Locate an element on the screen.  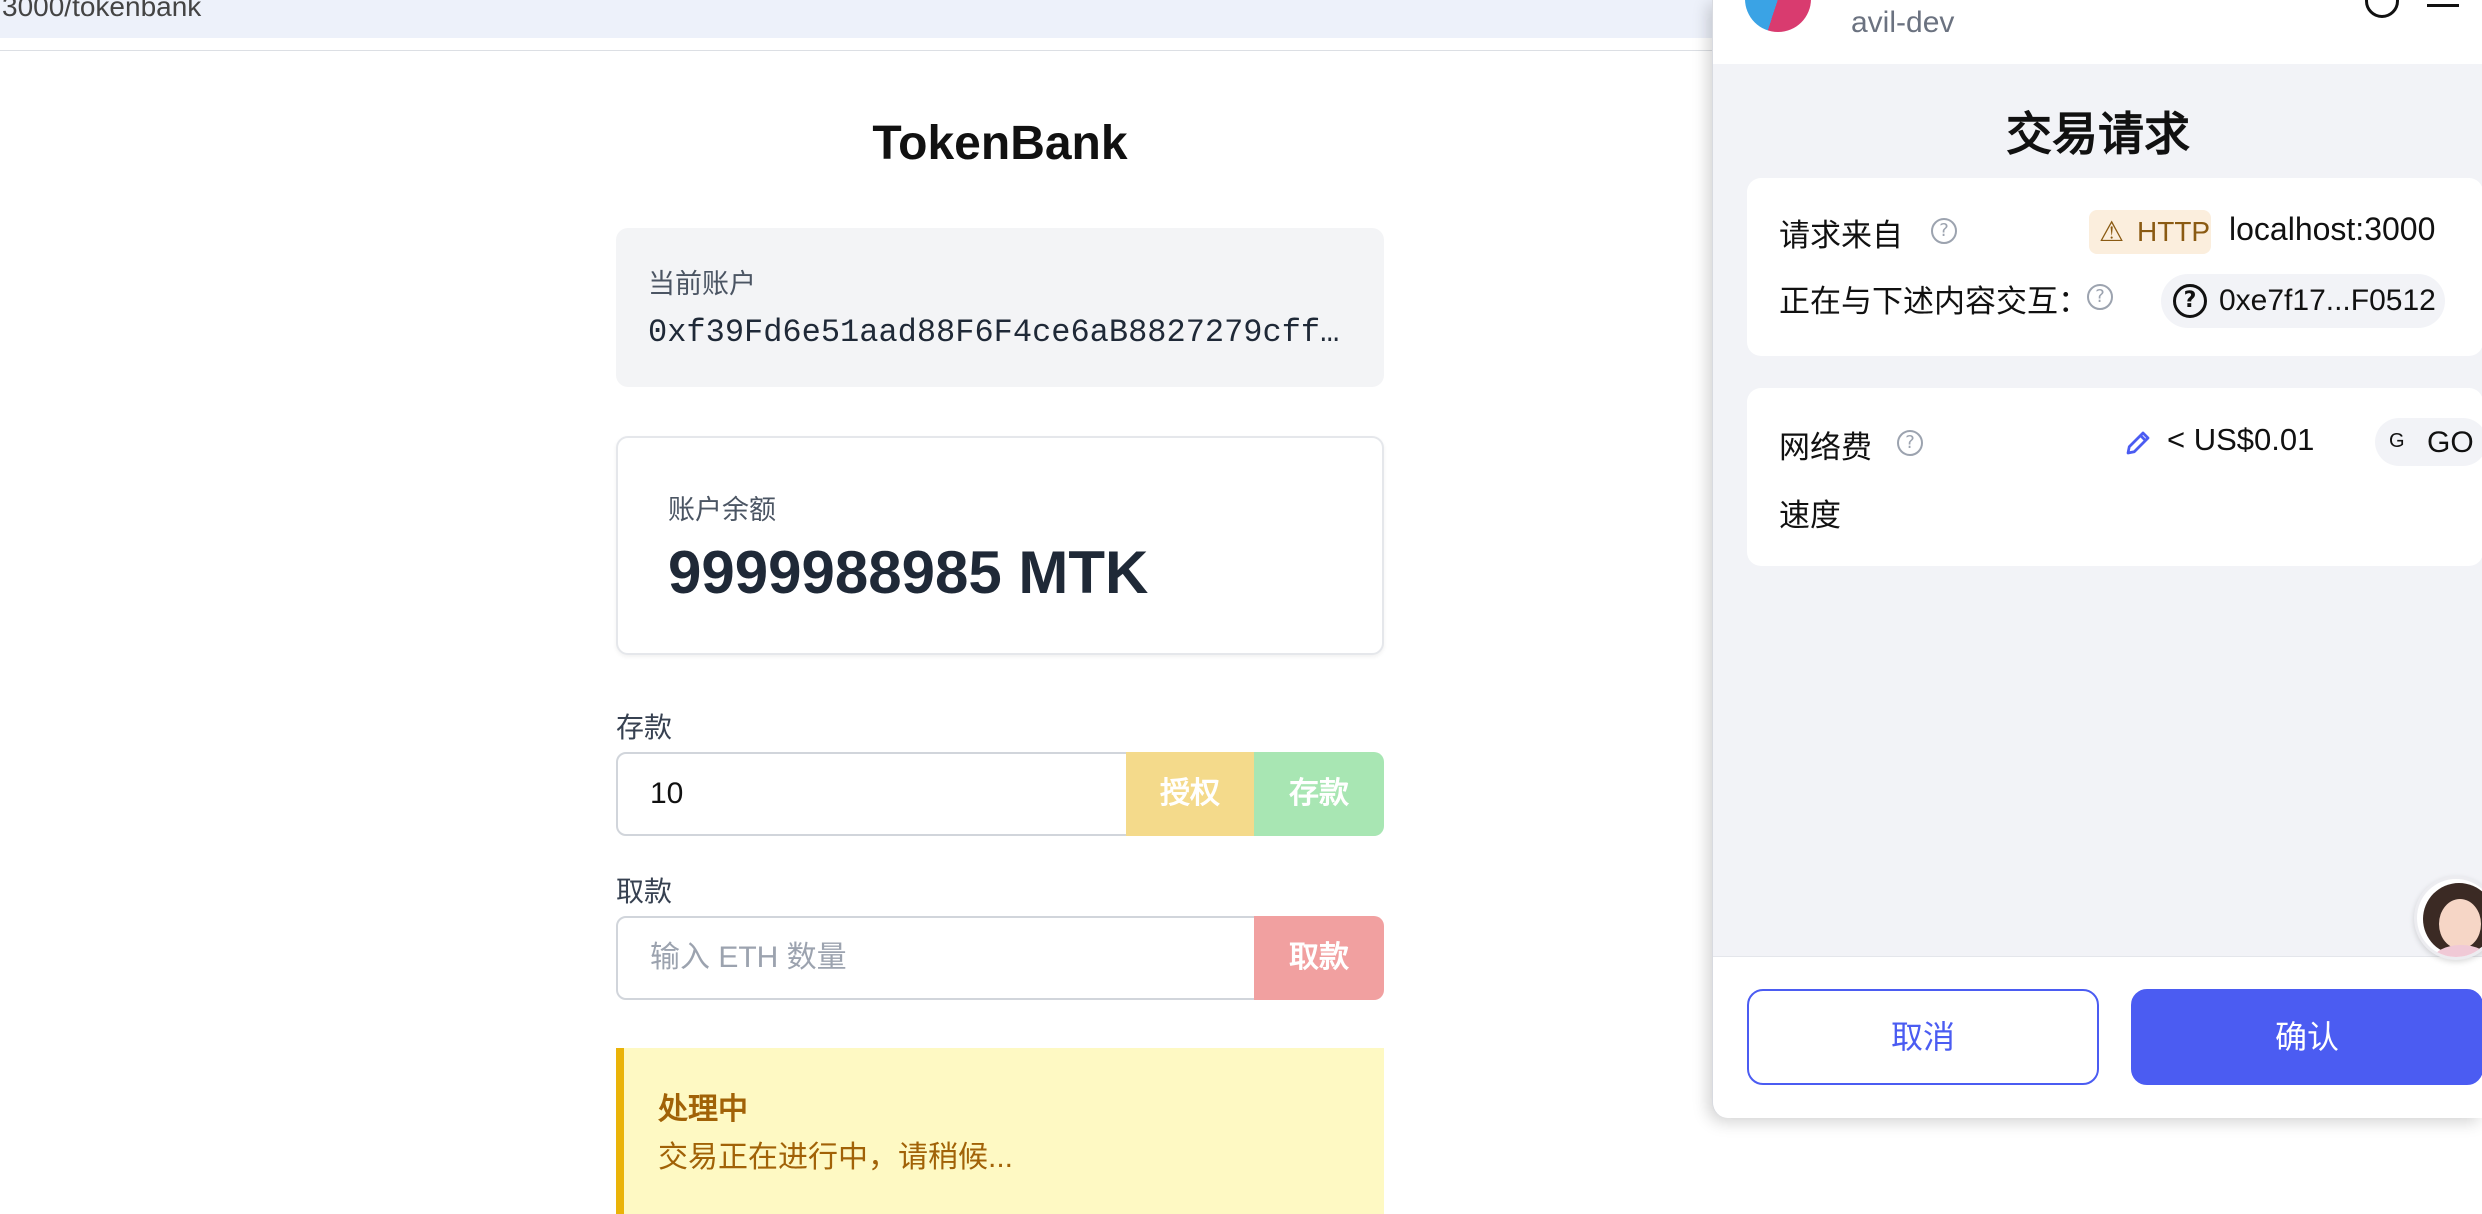
balance-card: 账户余额 9999988985 MTK is located at coordinates (1000, 545).